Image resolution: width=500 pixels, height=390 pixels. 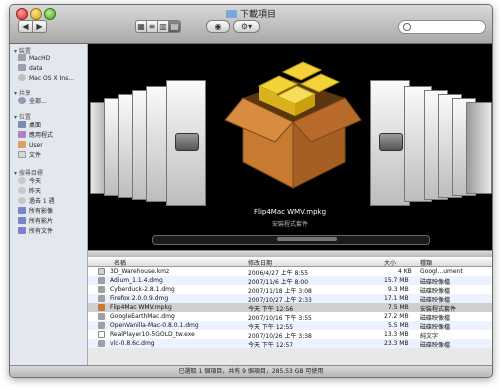 What do you see at coordinates (29, 181) in the screenshot?
I see `sidebar-item-today: 今天` at bounding box center [29, 181].